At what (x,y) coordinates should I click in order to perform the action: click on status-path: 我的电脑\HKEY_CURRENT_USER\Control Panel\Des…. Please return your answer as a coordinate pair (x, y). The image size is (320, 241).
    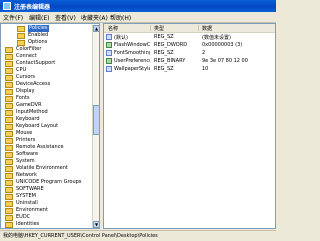
    Looking at the image, I should click on (80, 236).